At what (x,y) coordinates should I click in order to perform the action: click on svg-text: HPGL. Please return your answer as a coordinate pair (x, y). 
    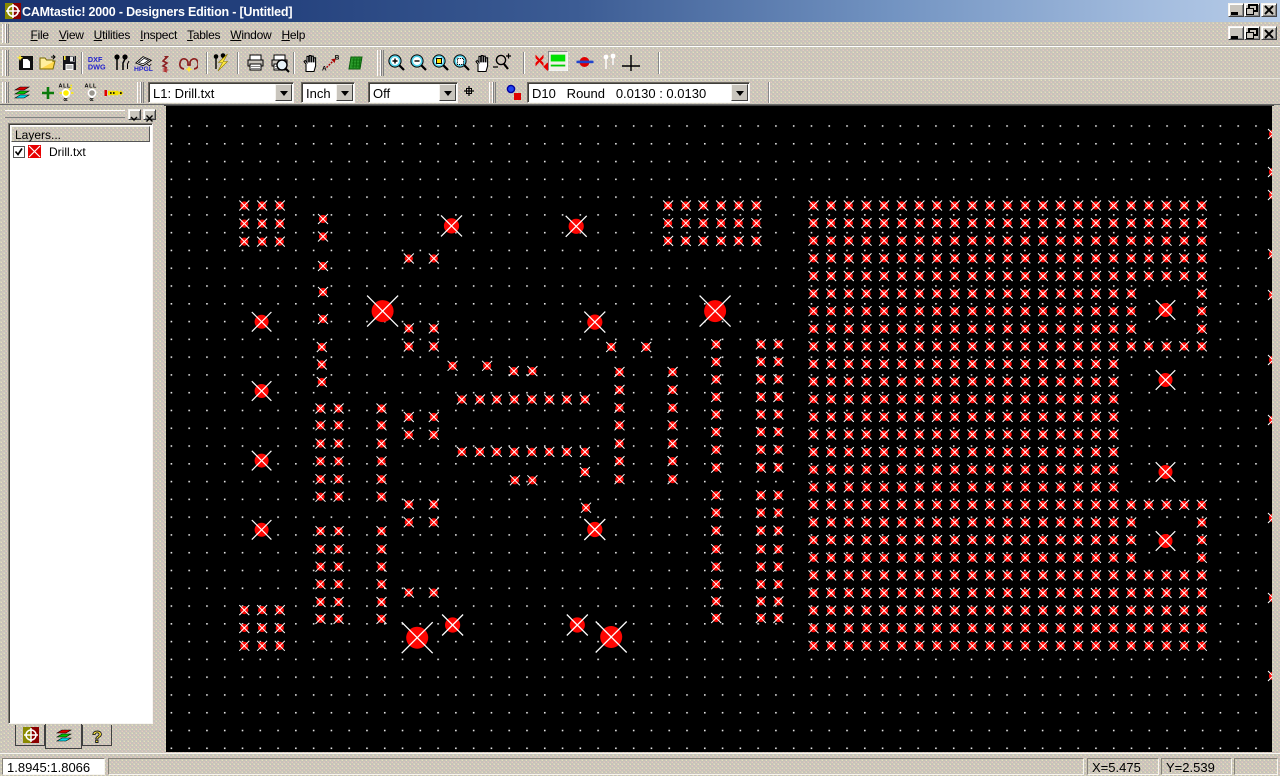
    Looking at the image, I should click on (143, 69).